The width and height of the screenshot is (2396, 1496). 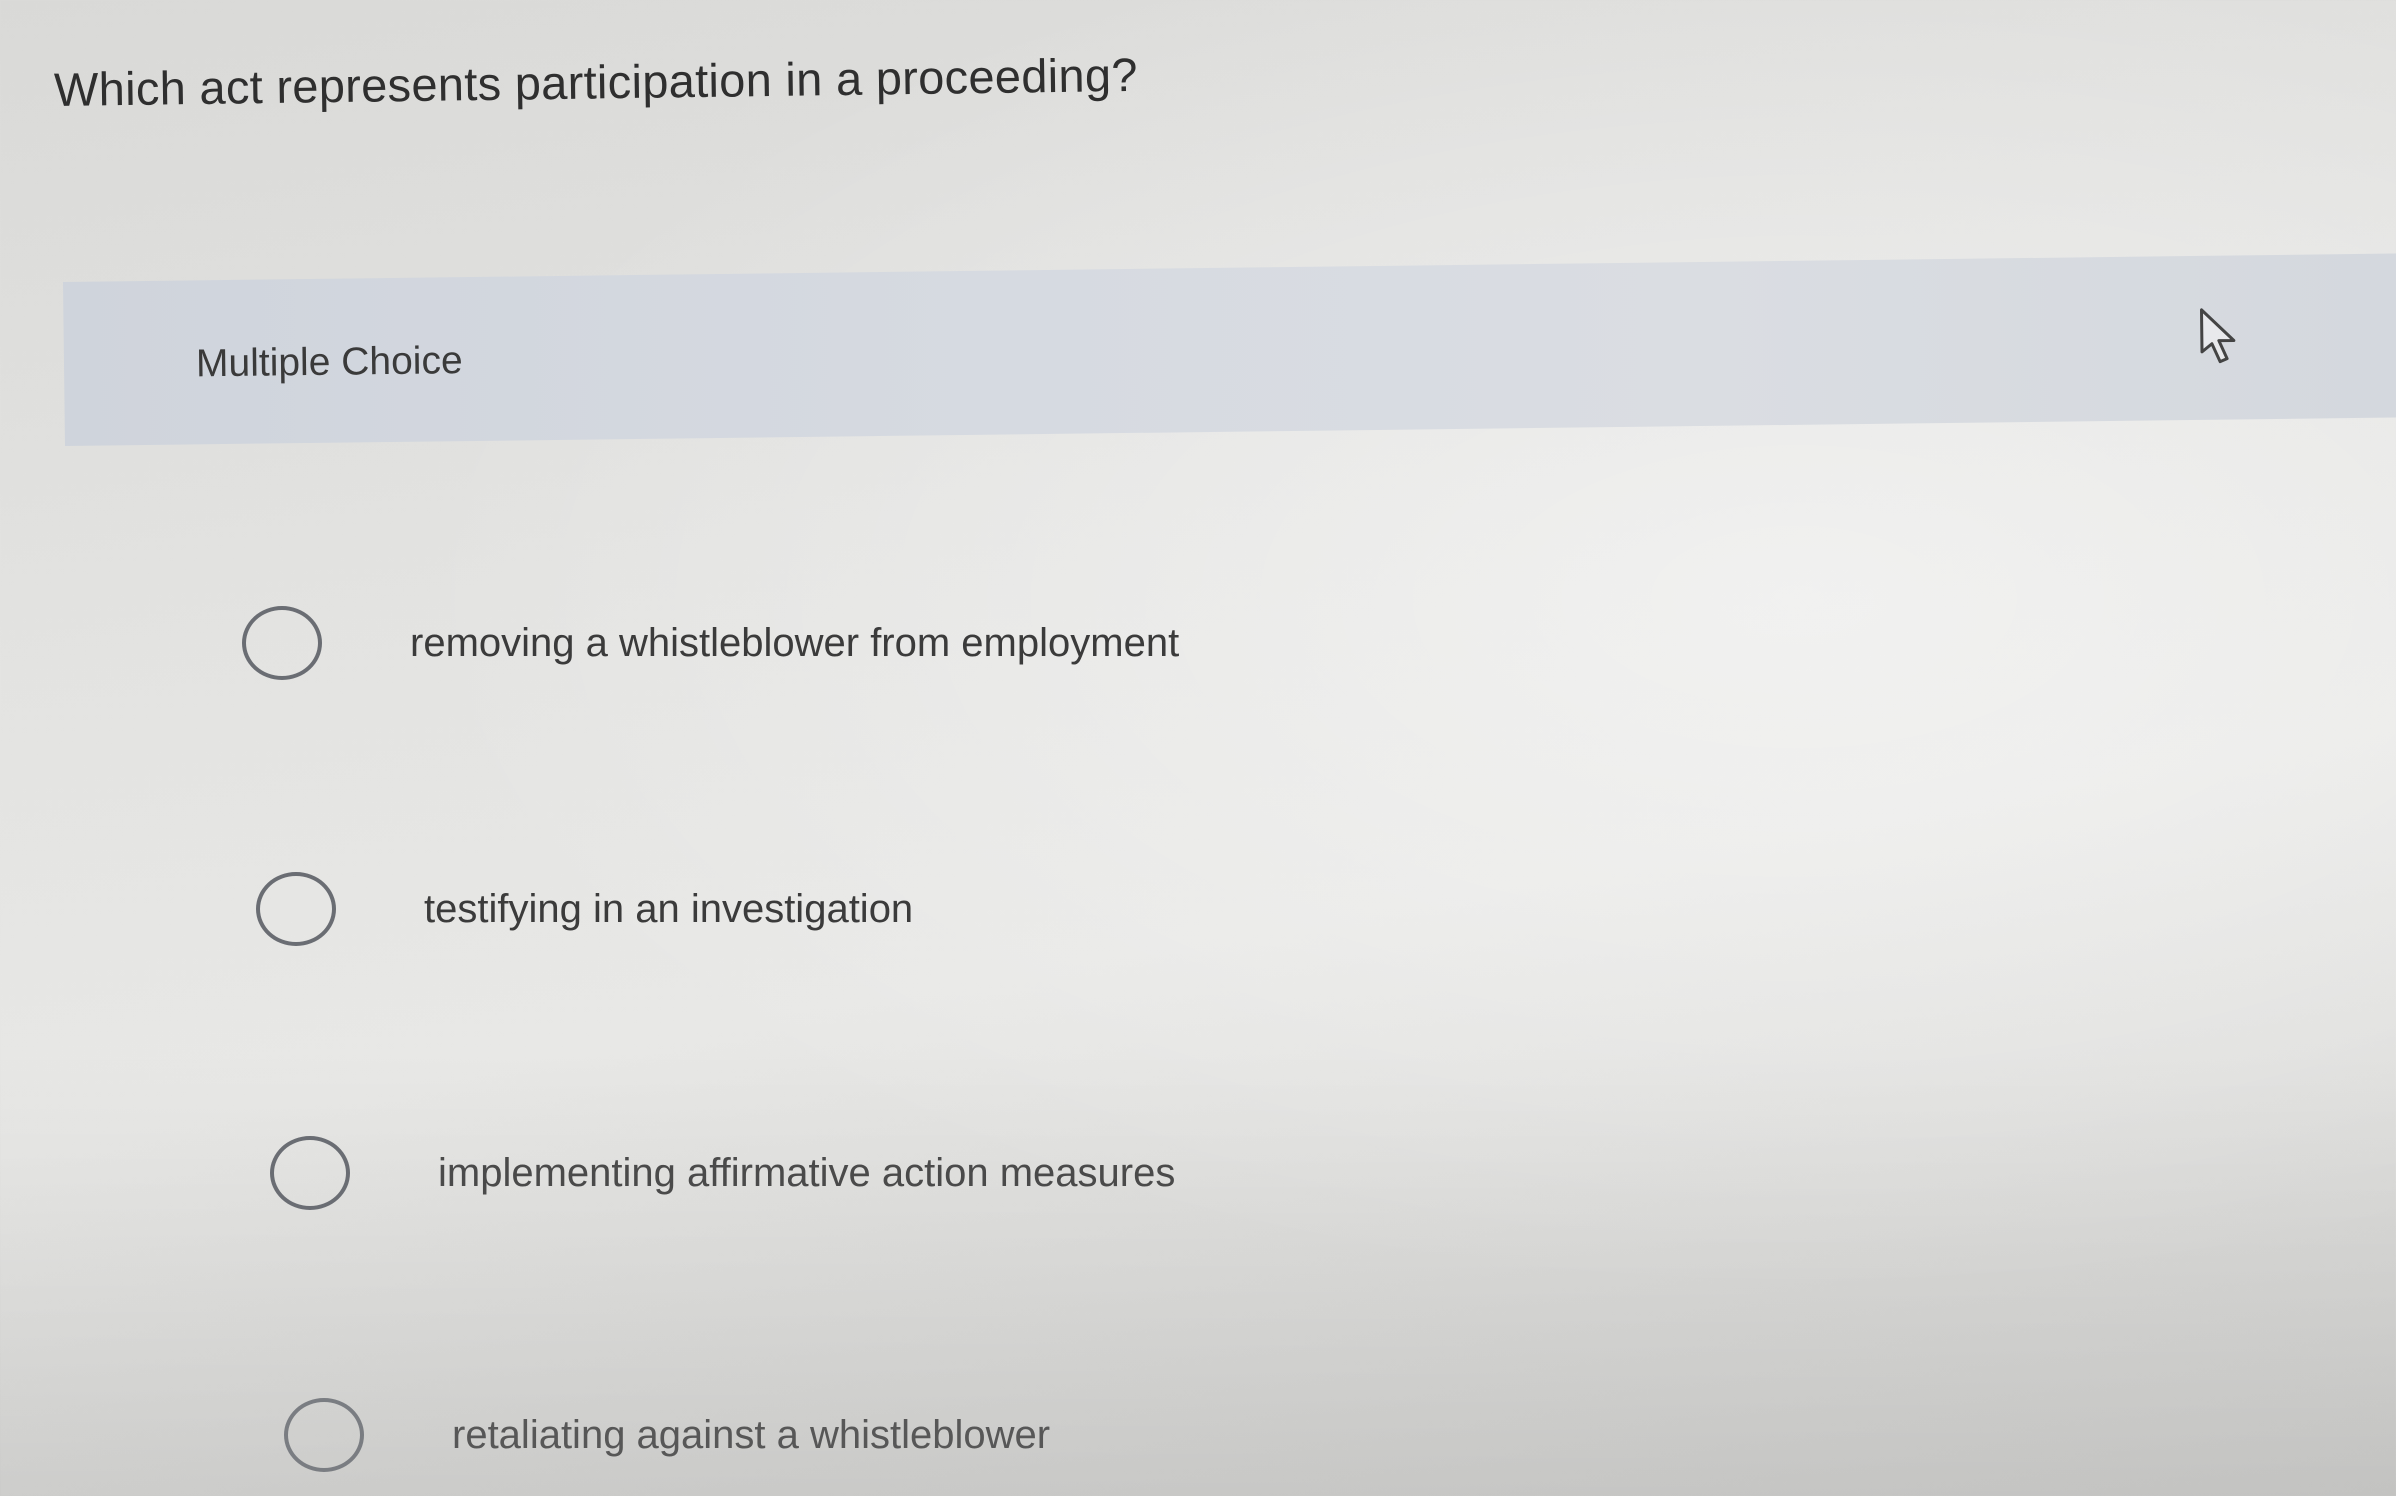 What do you see at coordinates (751, 1435) in the screenshot?
I see `answer-option-label: retaliating against a whistleblower` at bounding box center [751, 1435].